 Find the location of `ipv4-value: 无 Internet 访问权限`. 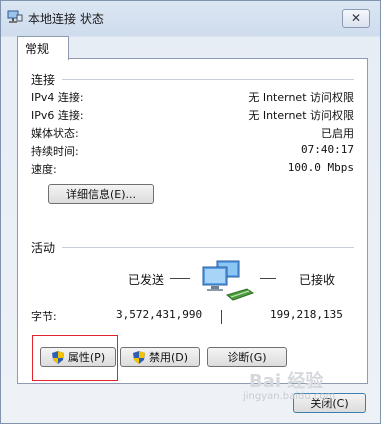

ipv4-value: 无 Internet 访问权限 is located at coordinates (301, 97).